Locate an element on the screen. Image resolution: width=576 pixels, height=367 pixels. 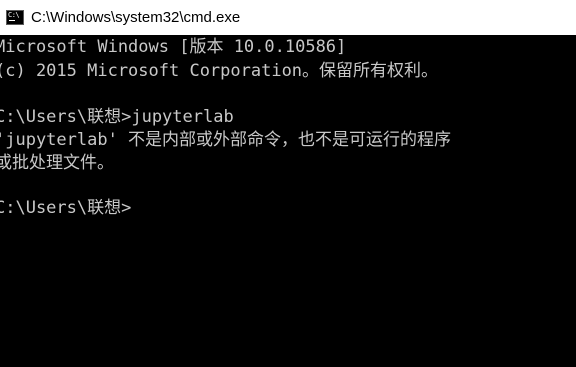
window-title: C:\Windows\system32\cmd.exe is located at coordinates (136, 17).